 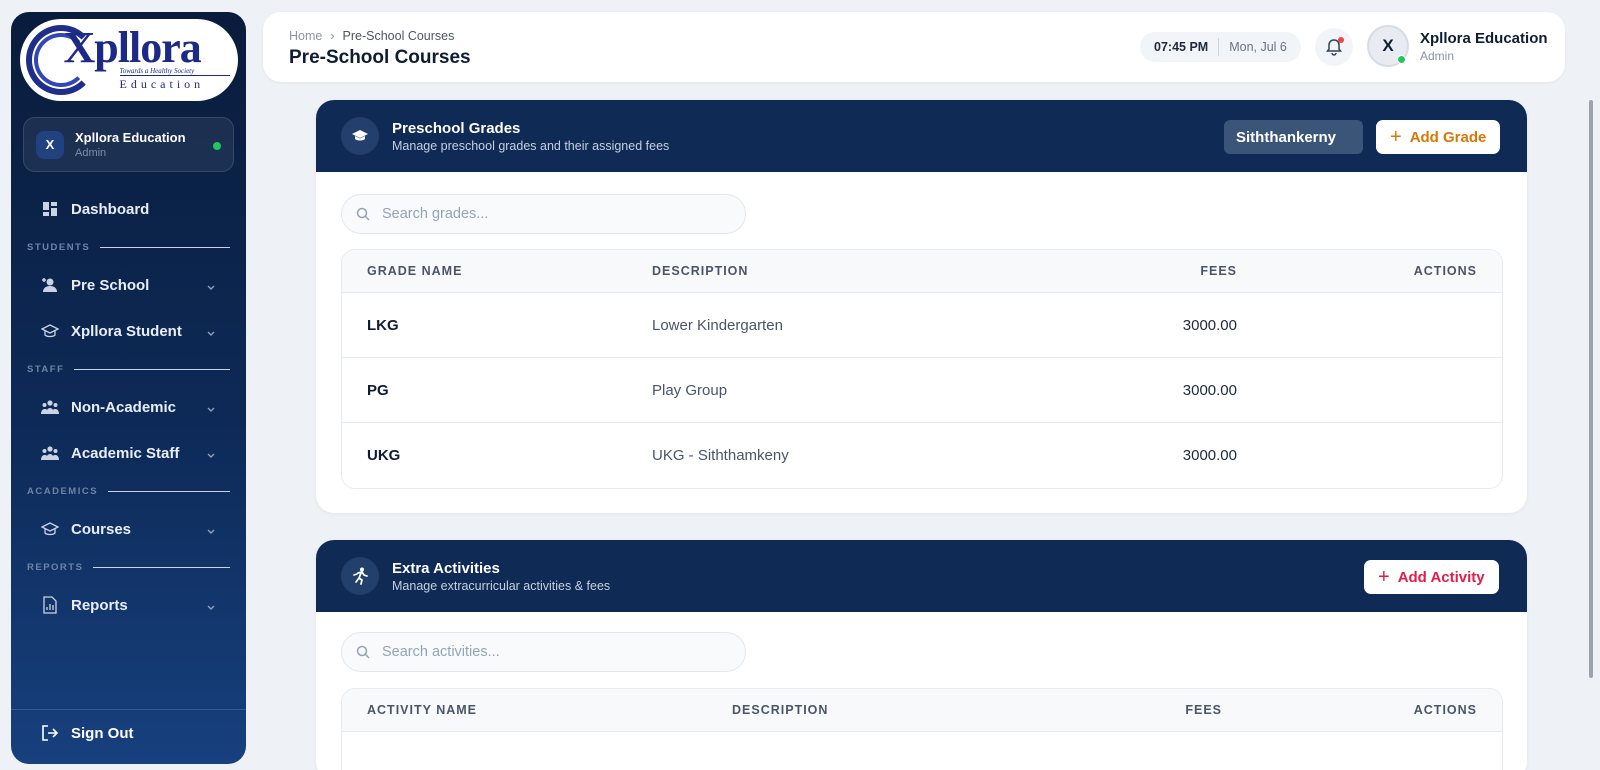 What do you see at coordinates (422, 710) in the screenshot?
I see `column-header: ACTIVITY NAME` at bounding box center [422, 710].